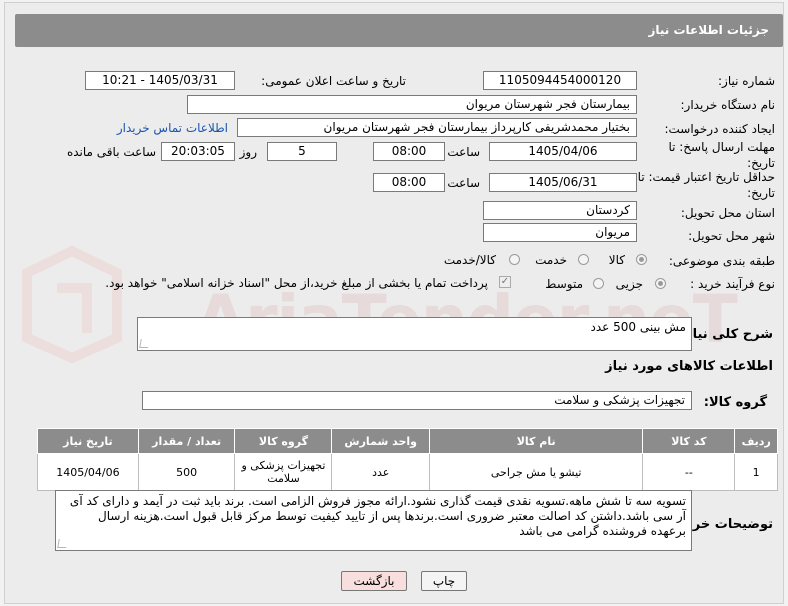  Describe the element at coordinates (560, 210) in the screenshot. I see `province-field: کردستان` at that location.